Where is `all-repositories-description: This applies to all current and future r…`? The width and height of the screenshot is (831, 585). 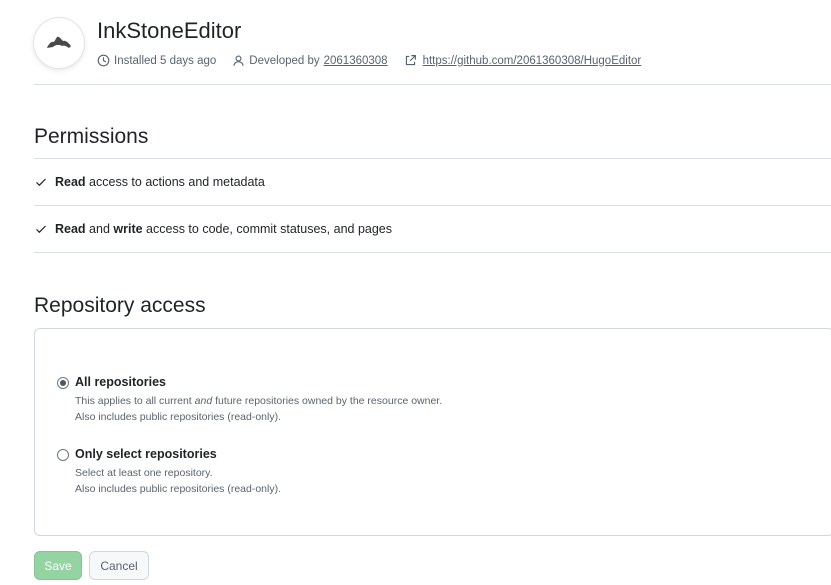 all-repositories-description: This applies to all current and future r… is located at coordinates (258, 409).